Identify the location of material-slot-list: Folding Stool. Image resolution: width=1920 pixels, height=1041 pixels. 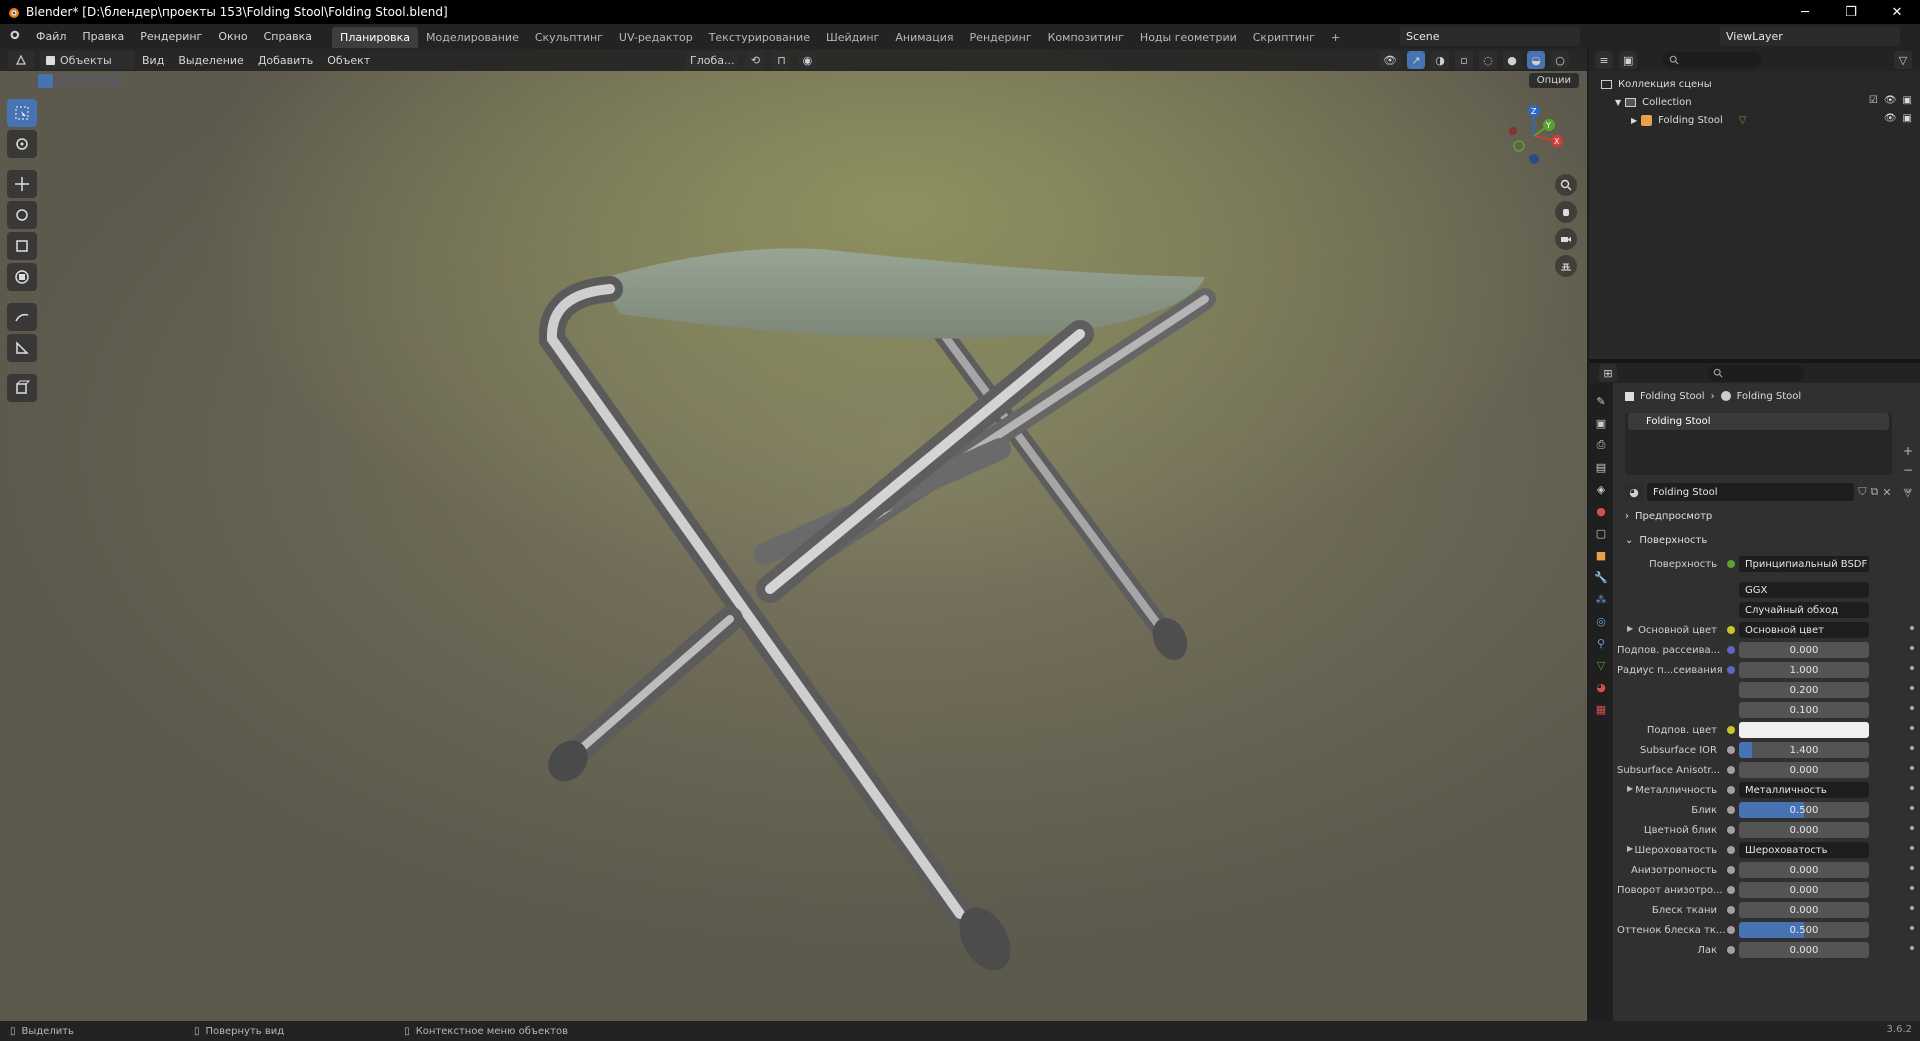
(1758, 444).